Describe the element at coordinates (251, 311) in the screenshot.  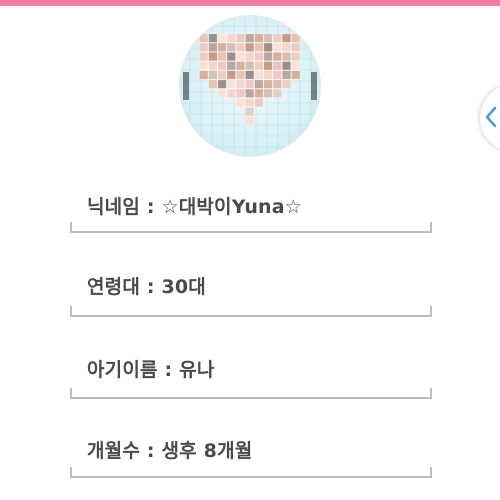
I see `age-group-underline` at that location.